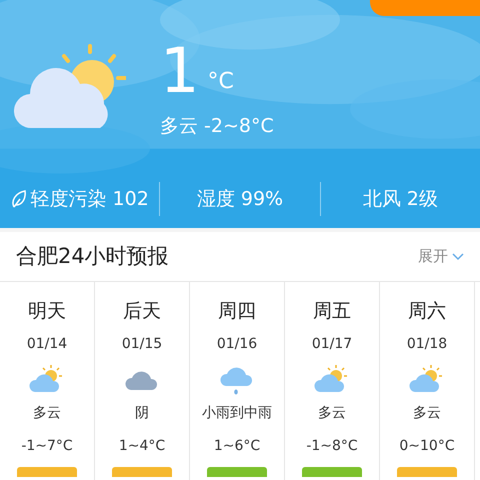  What do you see at coordinates (332, 446) in the screenshot?
I see `day-temperature: -1~8°C` at bounding box center [332, 446].